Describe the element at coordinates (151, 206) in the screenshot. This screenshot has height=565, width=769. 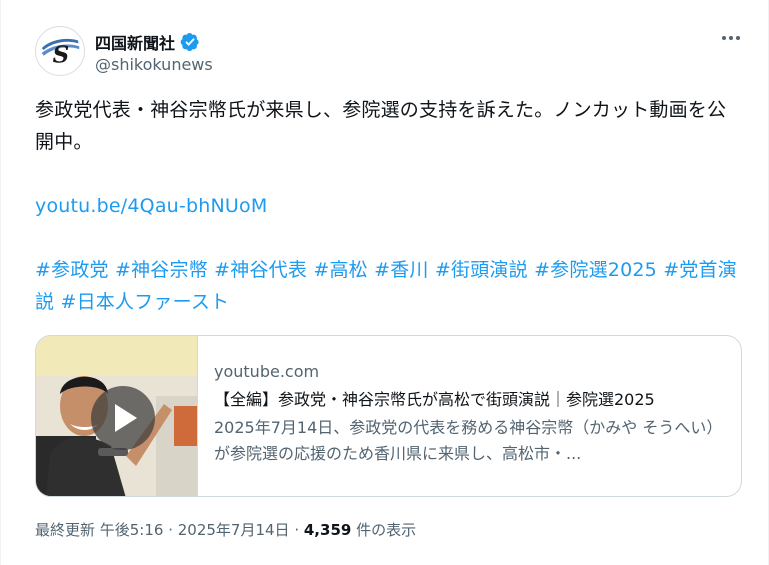
I see `tweet-link: youtu.be/4Qau-bhNUoM` at that location.